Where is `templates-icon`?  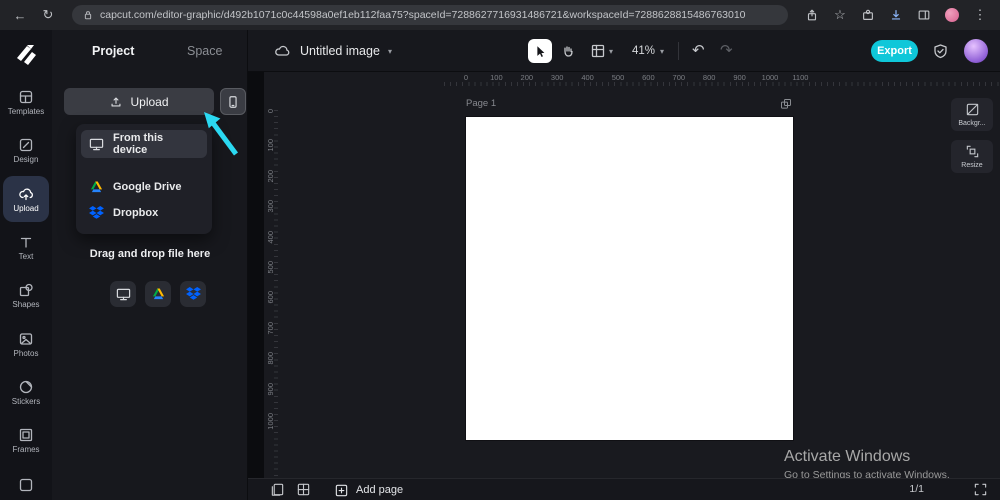 templates-icon is located at coordinates (26, 97).